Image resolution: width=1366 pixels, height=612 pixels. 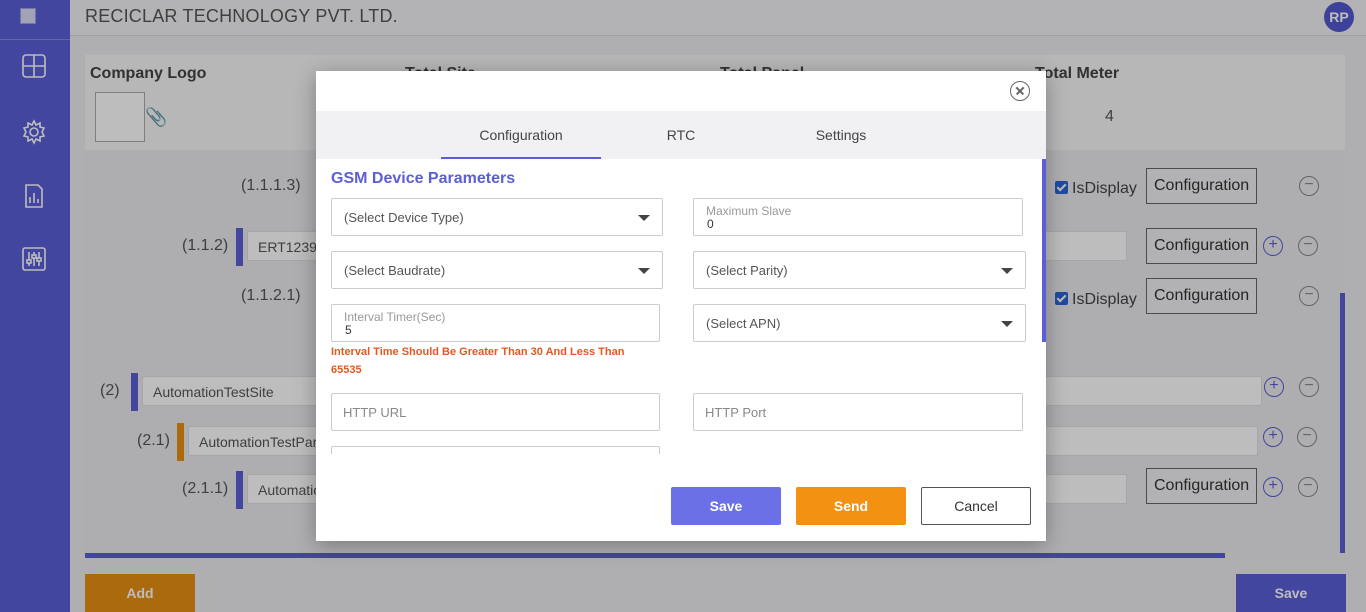 What do you see at coordinates (495, 323) in the screenshot?
I see `interval-timer-field: Interval Timer(Sec) 5` at bounding box center [495, 323].